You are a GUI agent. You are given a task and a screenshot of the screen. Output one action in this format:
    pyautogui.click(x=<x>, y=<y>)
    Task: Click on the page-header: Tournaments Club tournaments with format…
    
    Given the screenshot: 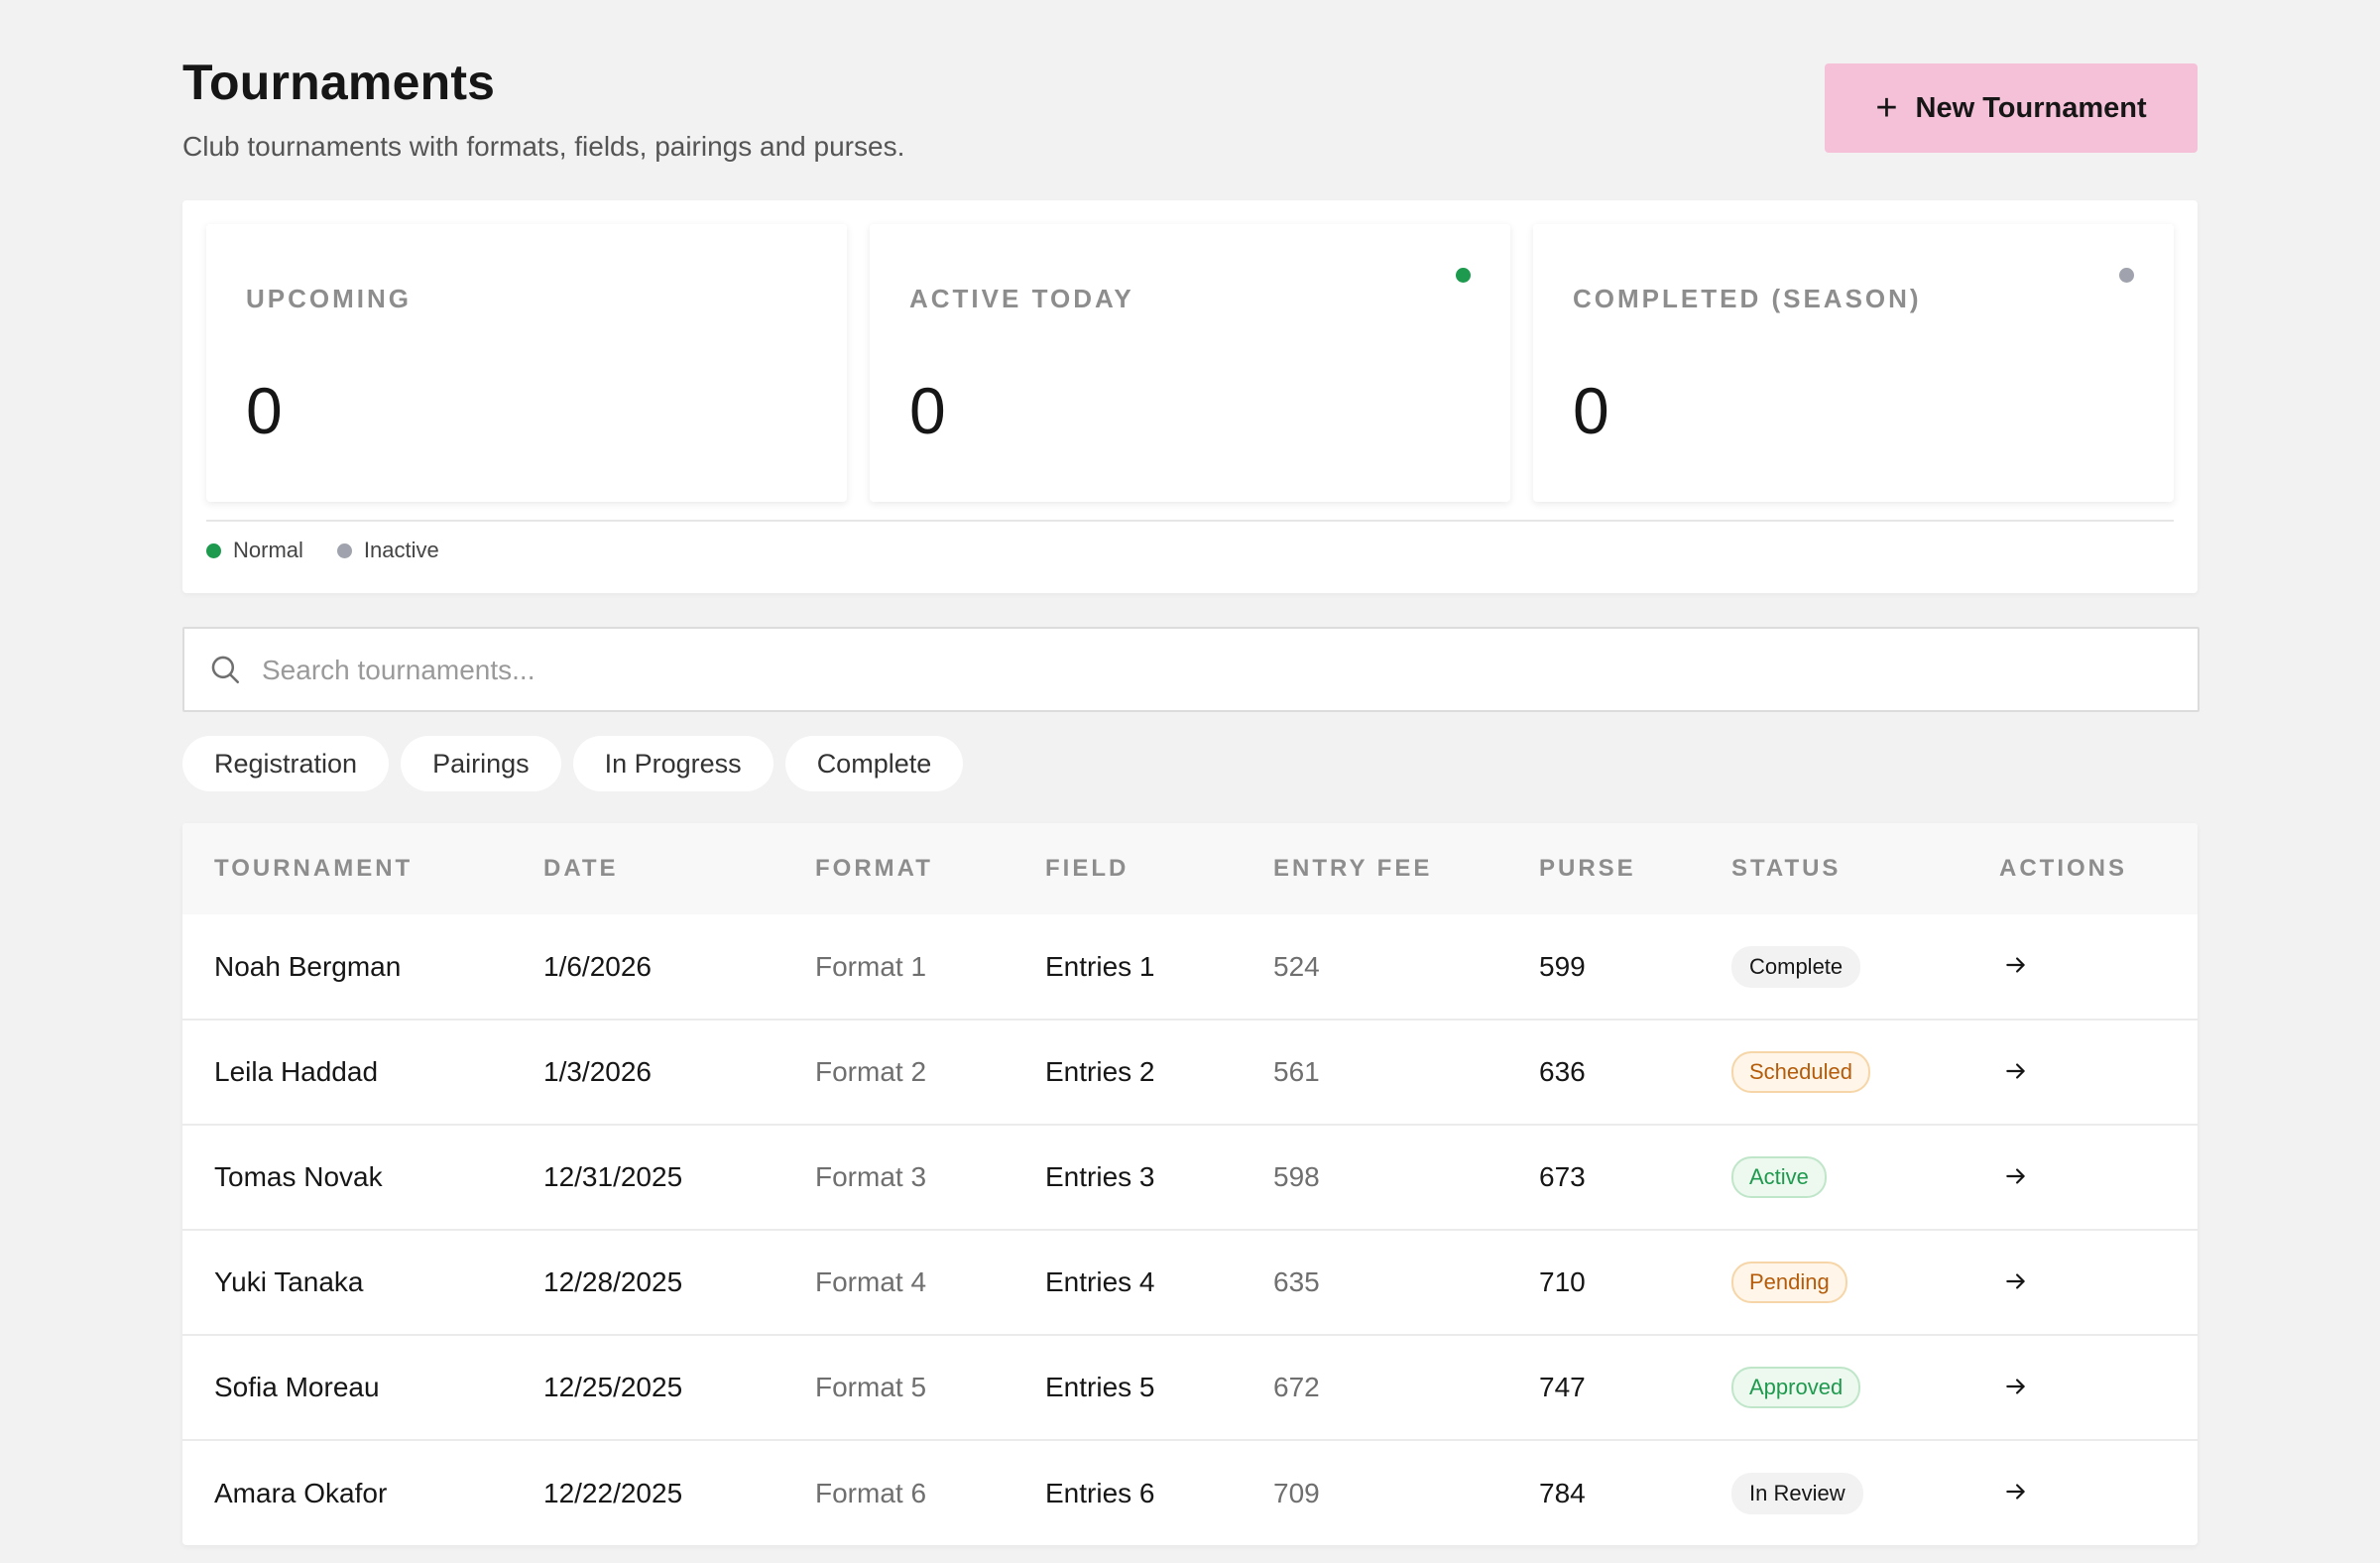 What is the action you would take?
    pyautogui.click(x=1190, y=99)
    